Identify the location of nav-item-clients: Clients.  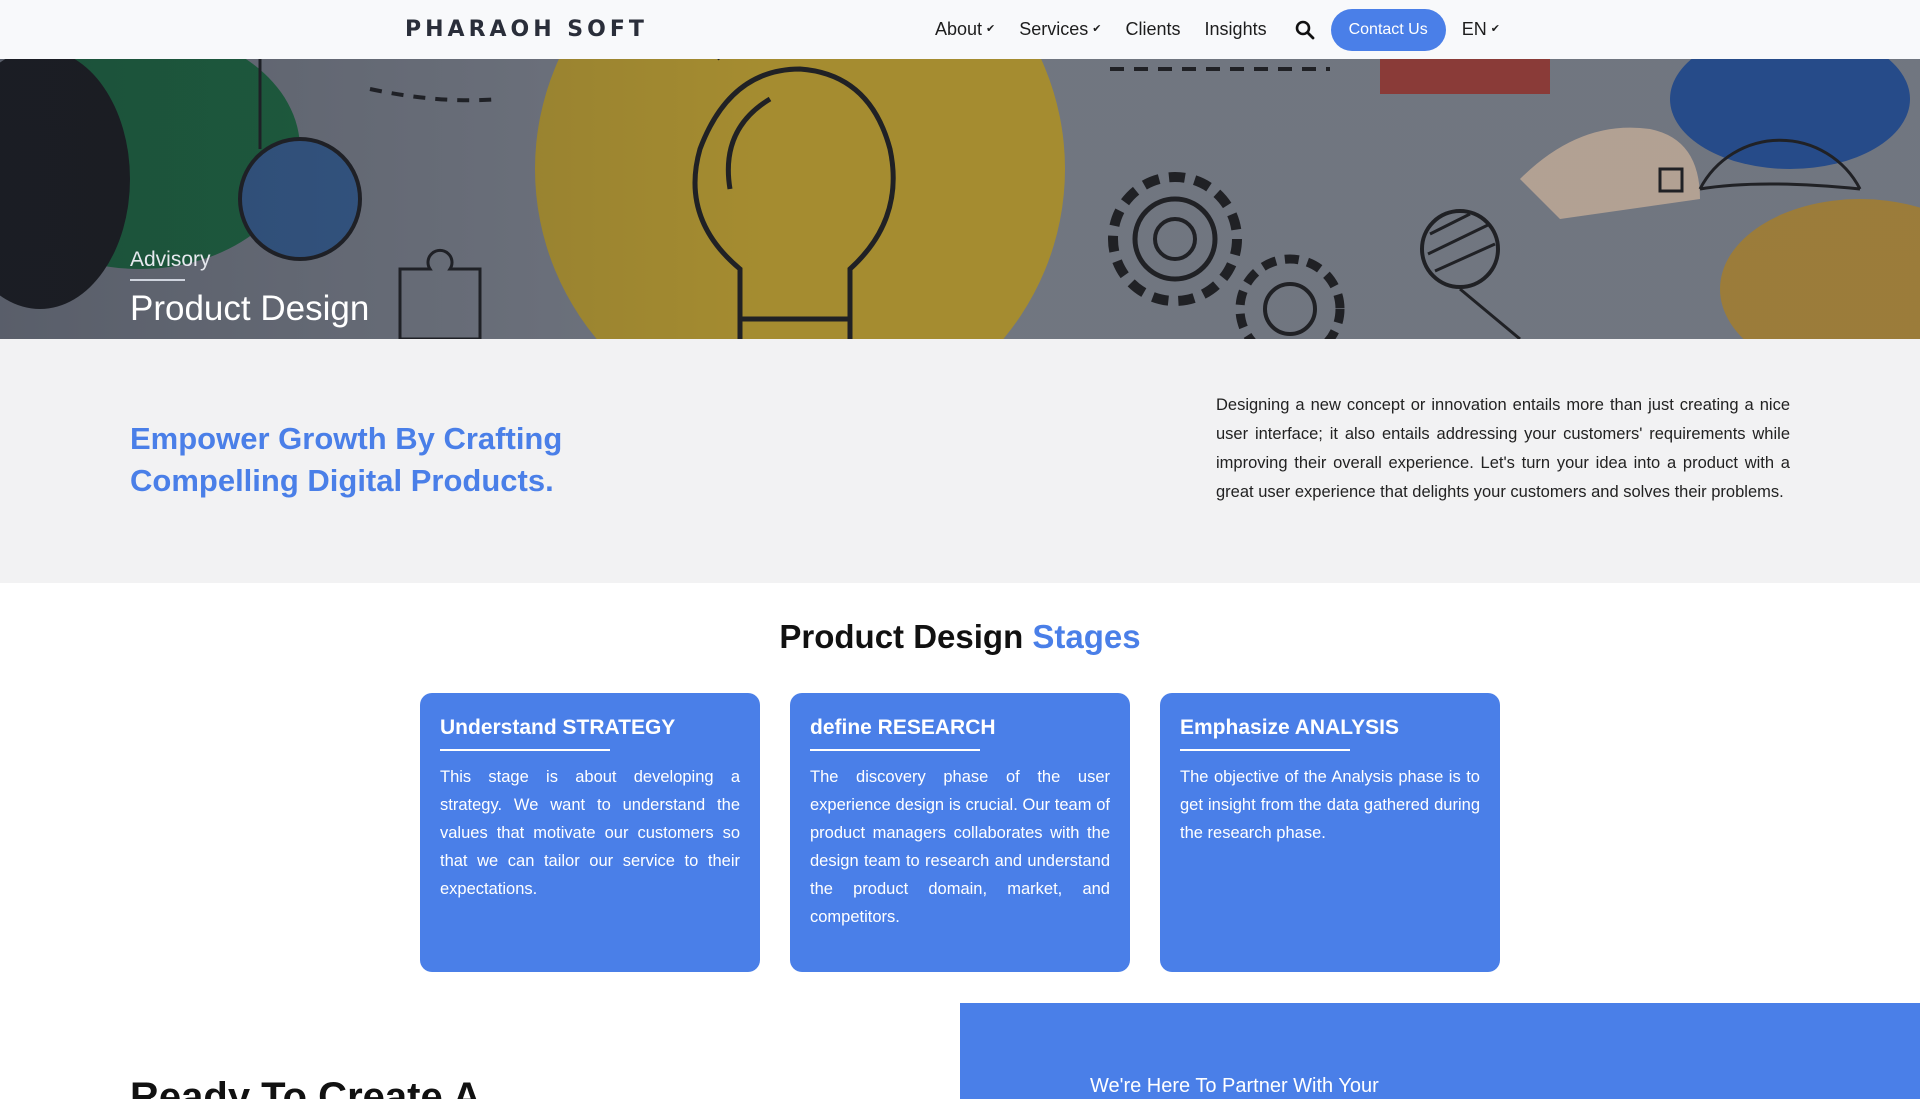
(1153, 29).